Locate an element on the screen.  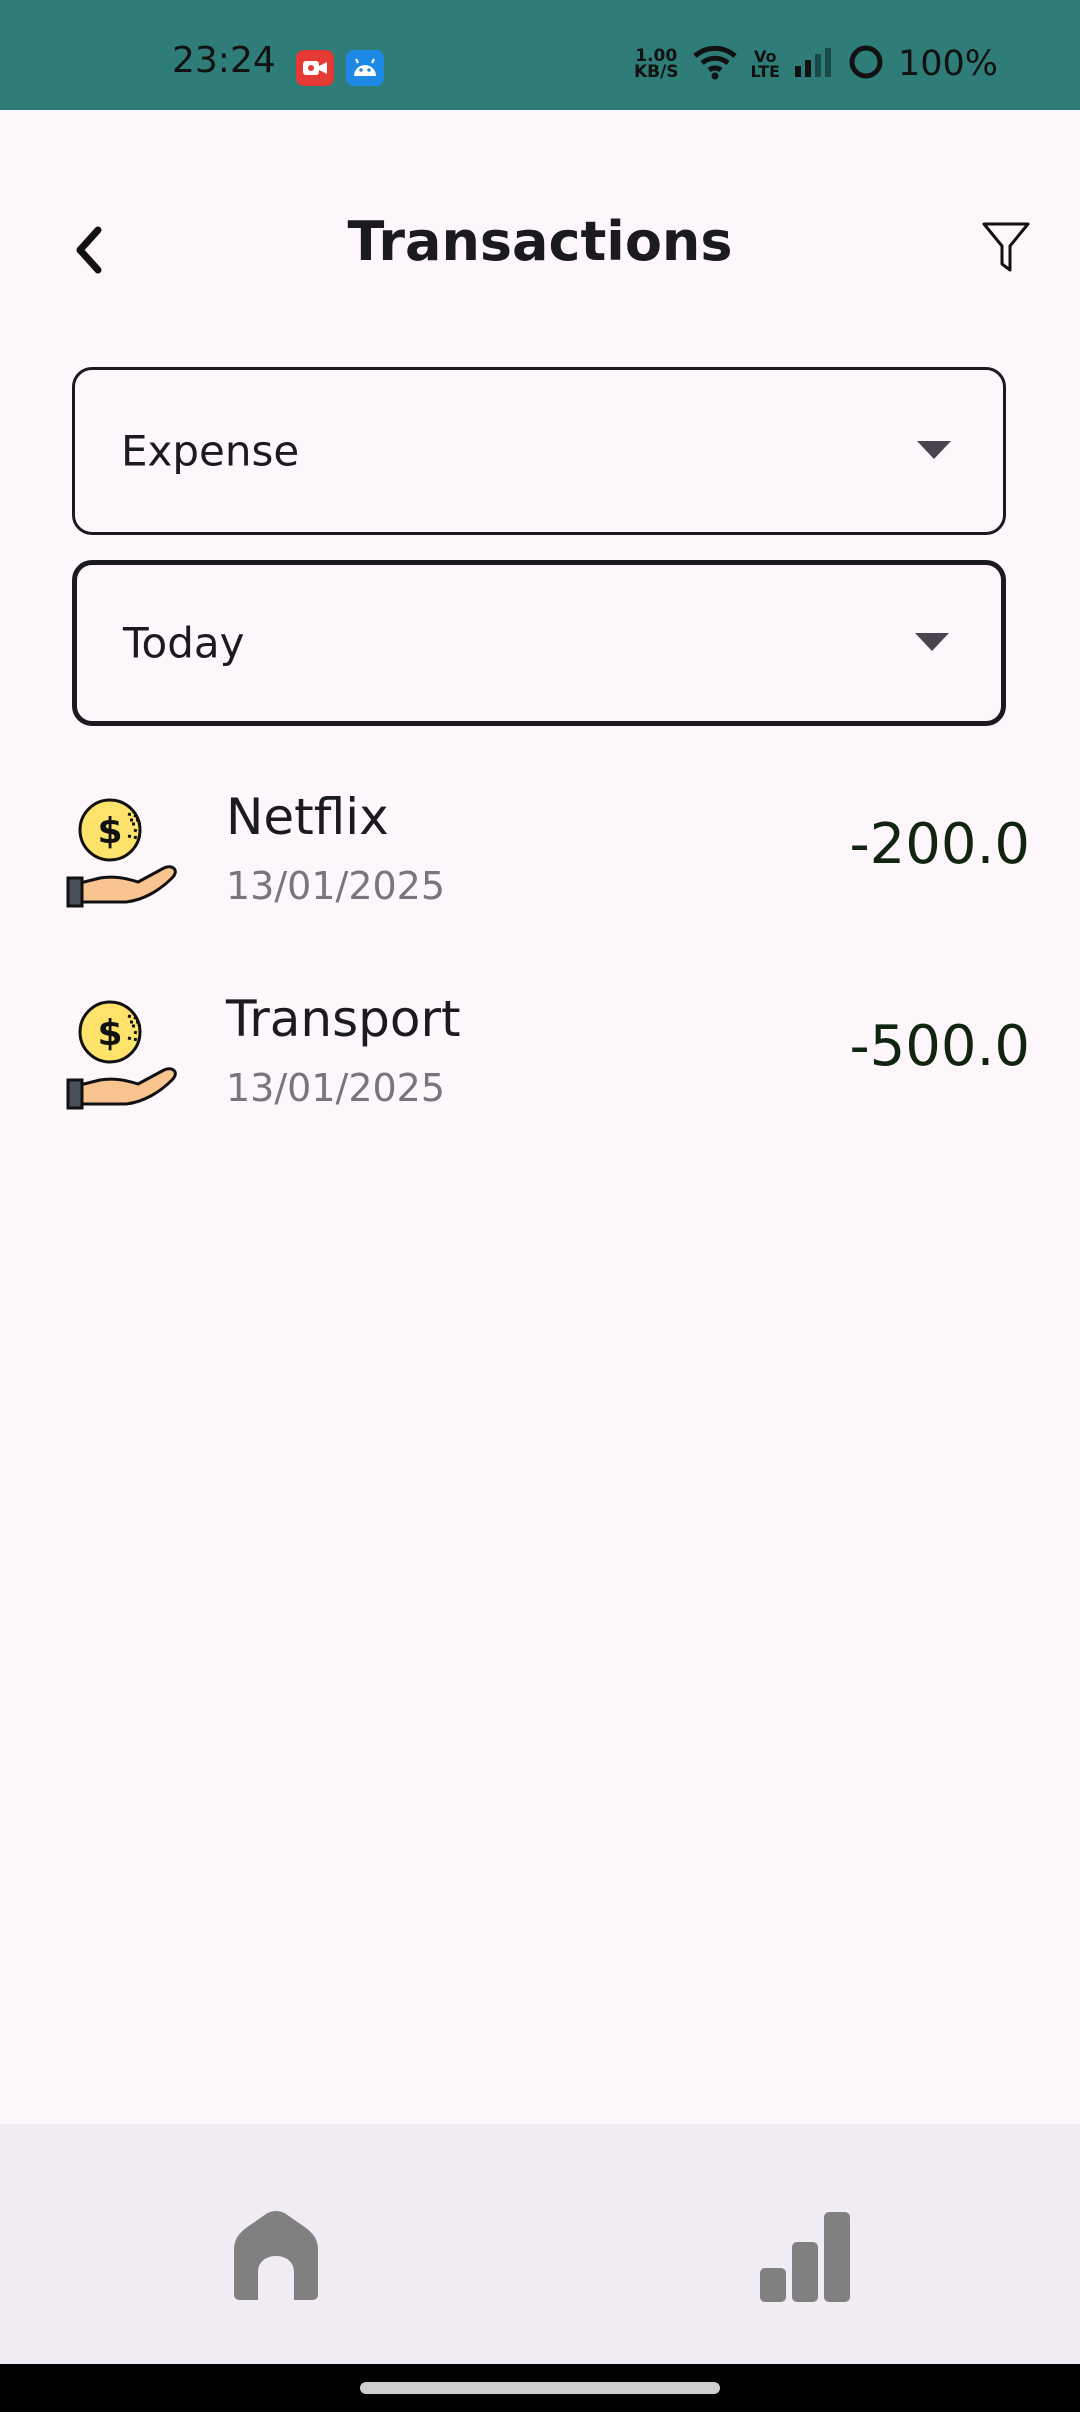
transaction-amount: -200.0 is located at coordinates (939, 844).